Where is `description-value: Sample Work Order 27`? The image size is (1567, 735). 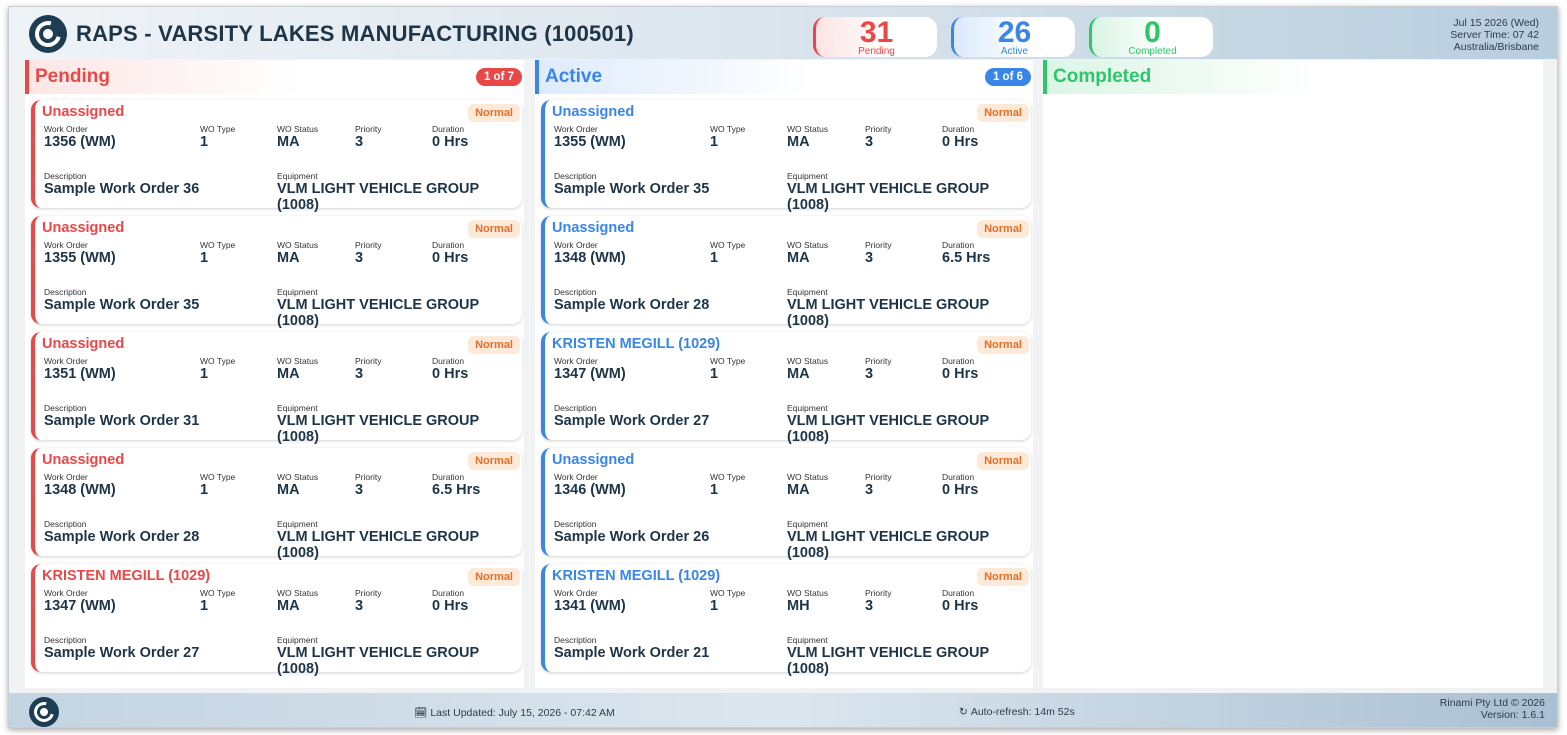 description-value: Sample Work Order 27 is located at coordinates (632, 421).